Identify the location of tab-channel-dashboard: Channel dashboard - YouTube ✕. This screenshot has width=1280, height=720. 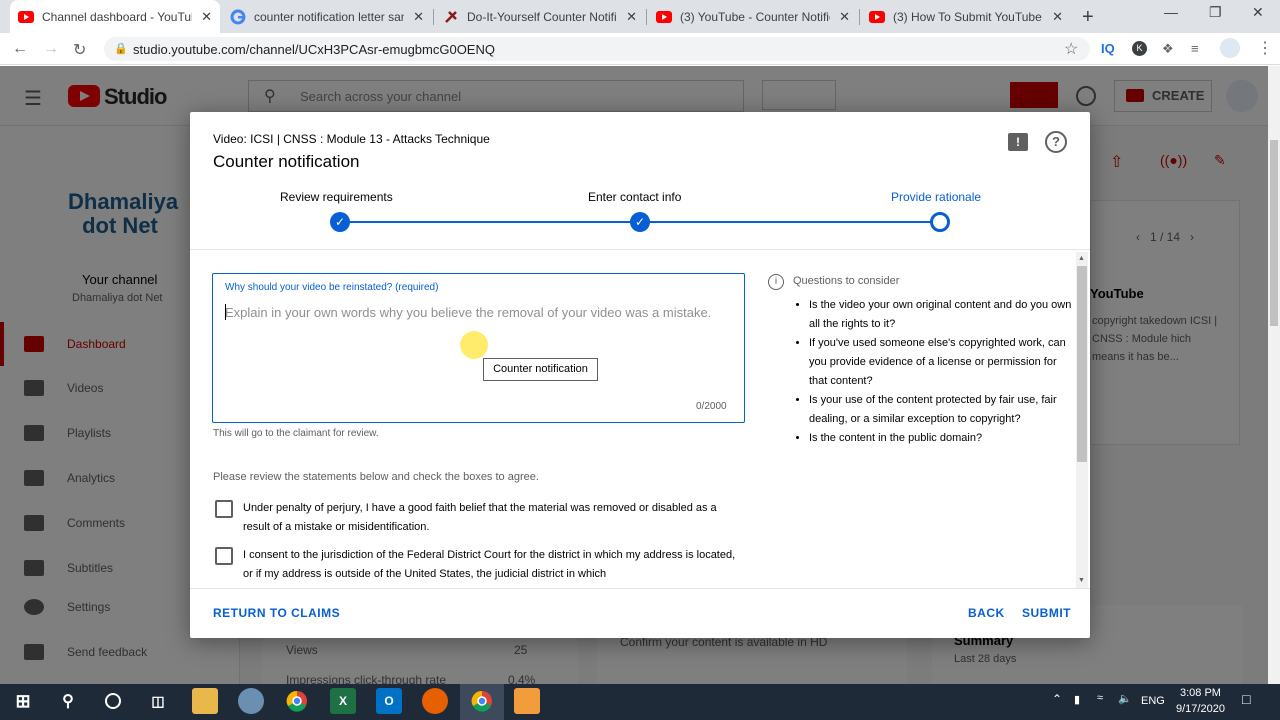
(115, 16).